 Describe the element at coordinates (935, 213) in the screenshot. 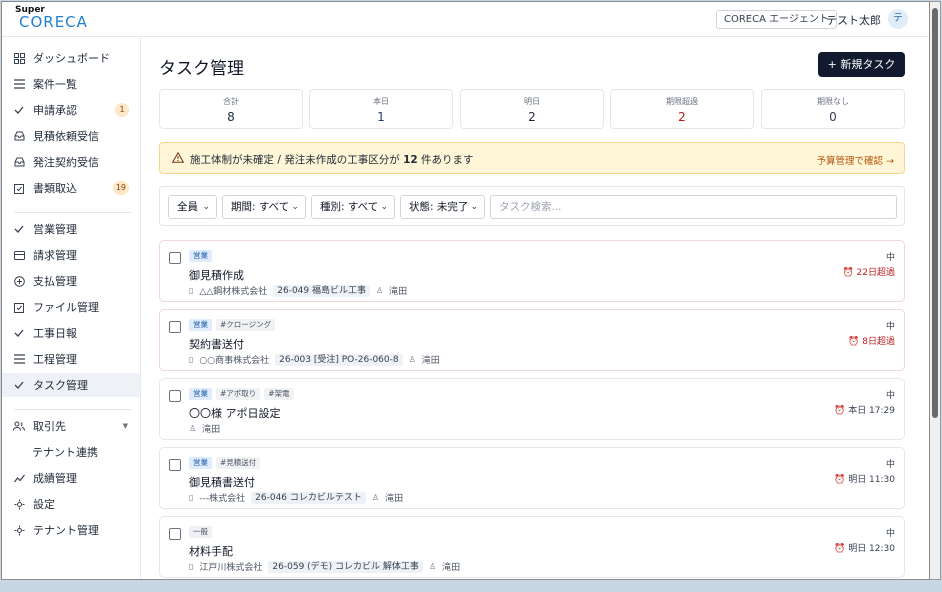

I see `scrollbar-thumb` at that location.